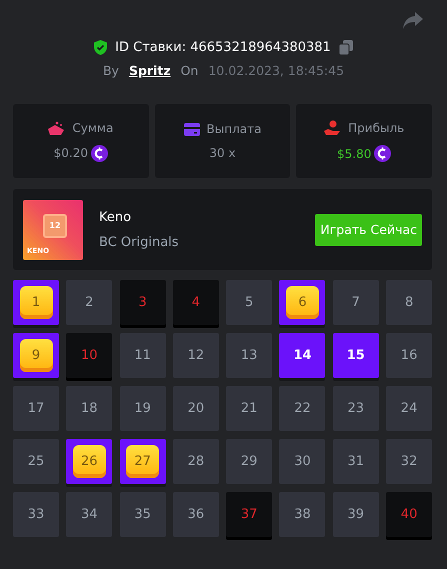 The image size is (447, 569). Describe the element at coordinates (36, 408) in the screenshot. I see `keno-tile: 17` at that location.